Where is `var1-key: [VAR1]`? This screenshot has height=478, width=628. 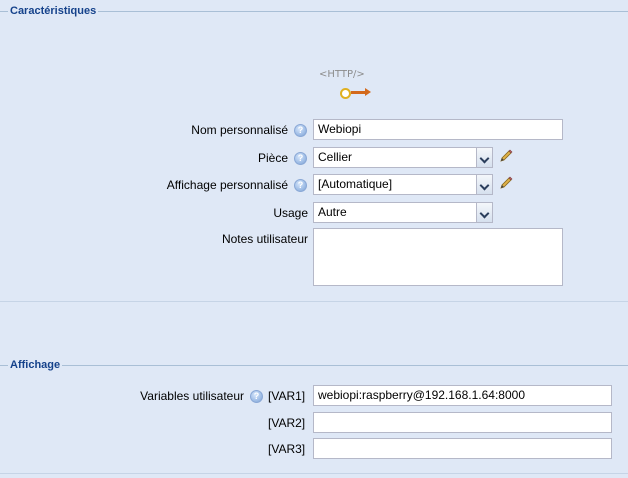
var1-key: [VAR1] is located at coordinates (287, 396).